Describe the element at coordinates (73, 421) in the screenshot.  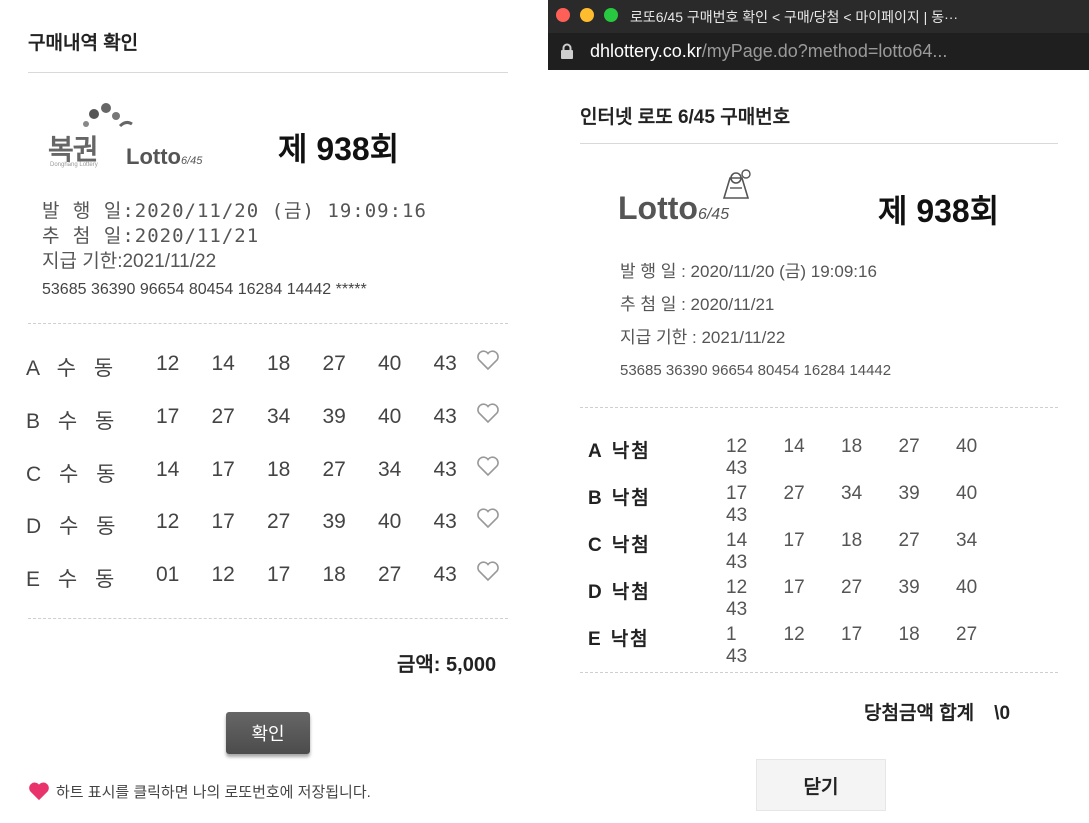
I see `game-label: B 수 동` at that location.